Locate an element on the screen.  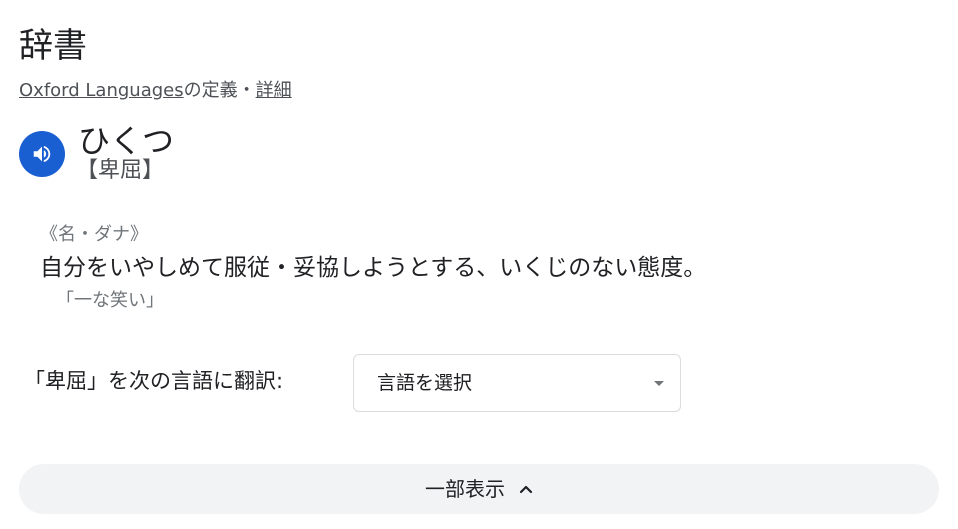
part-of-speech: 《名・ダナ》 is located at coordinates (94, 234).